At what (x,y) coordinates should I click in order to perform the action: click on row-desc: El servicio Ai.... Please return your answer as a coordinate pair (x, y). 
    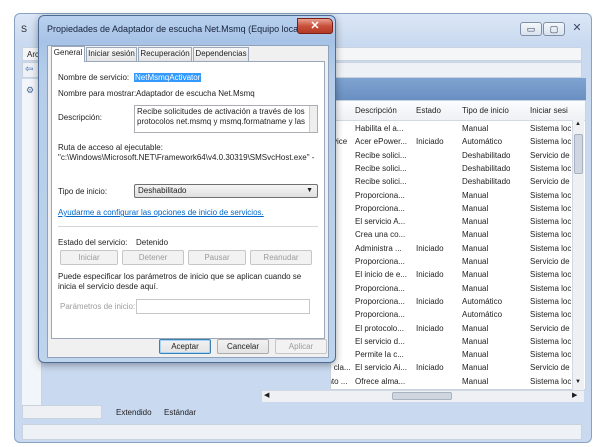
    Looking at the image, I should click on (381, 368).